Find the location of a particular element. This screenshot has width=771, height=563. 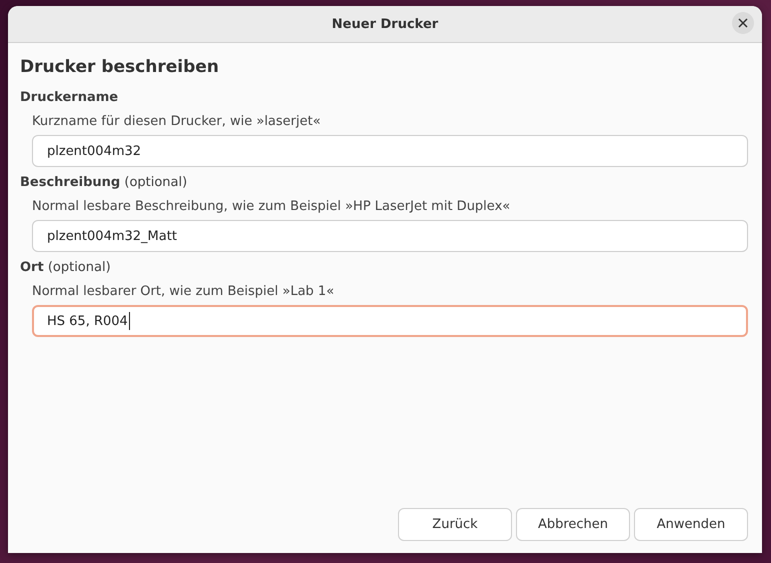

dialog-button: Zurück is located at coordinates (455, 524).